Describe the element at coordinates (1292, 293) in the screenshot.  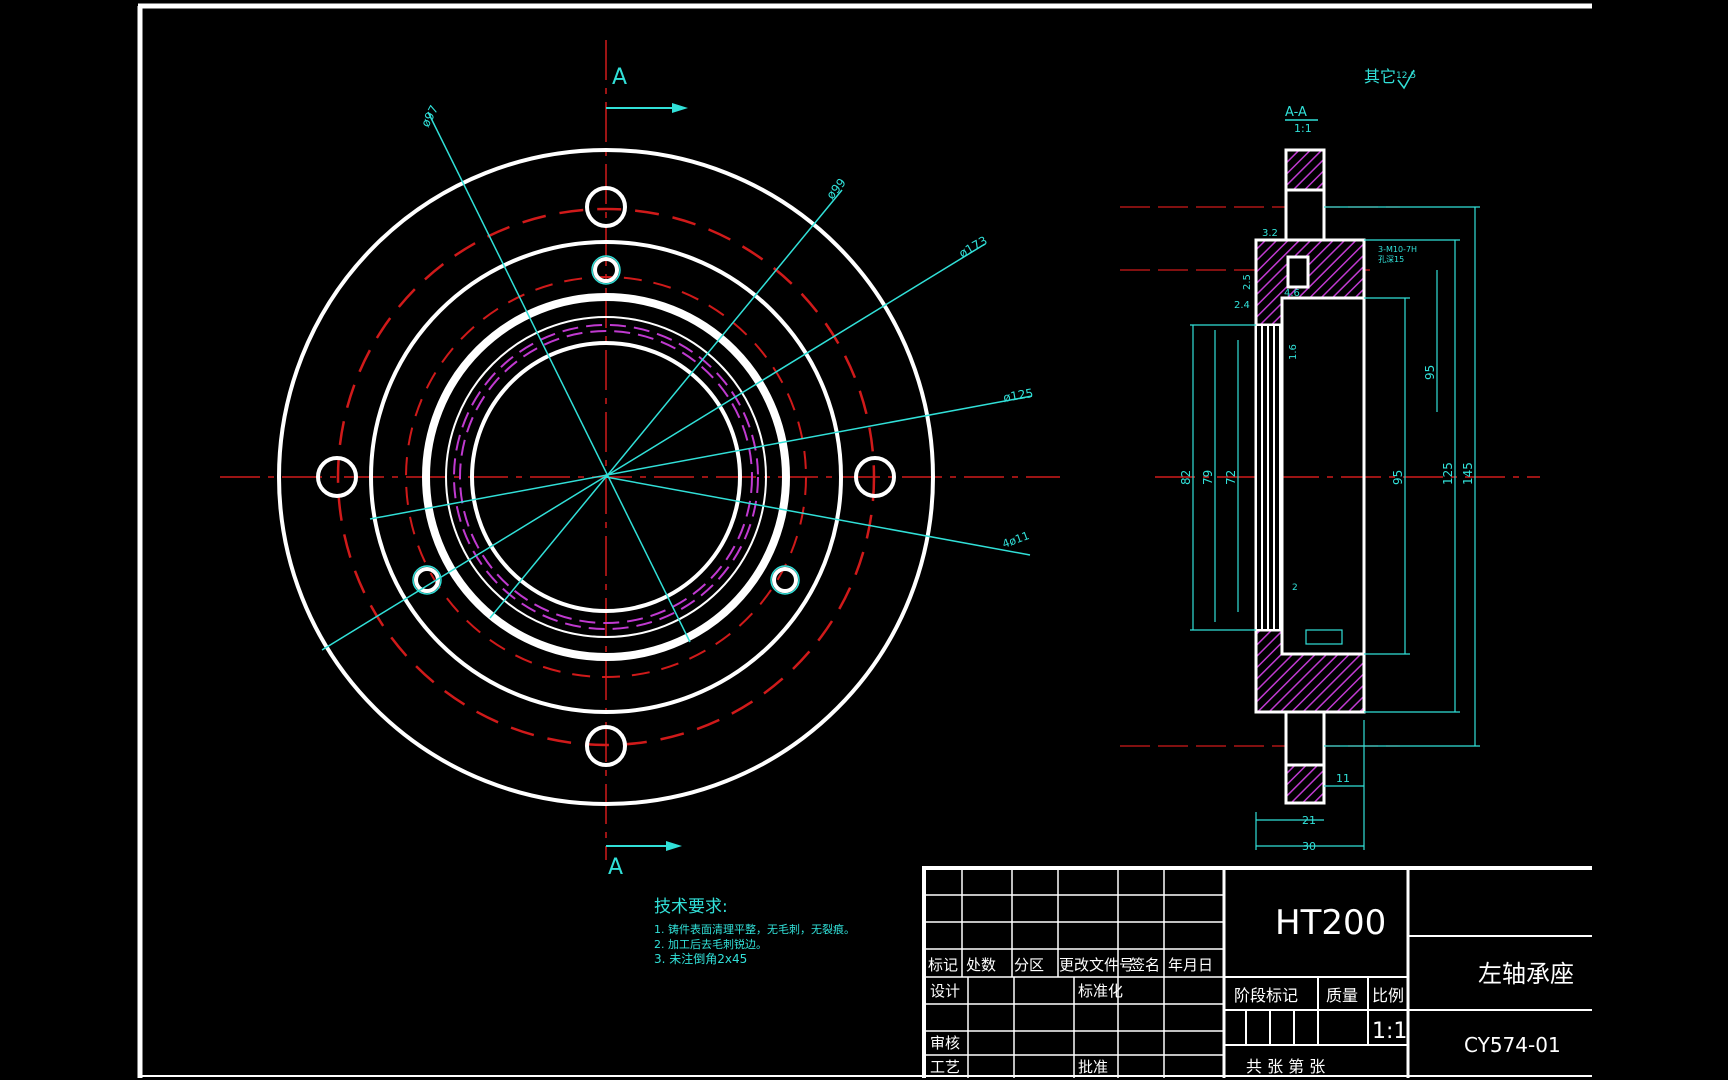
I see `dim-4-6: 4.6` at that location.